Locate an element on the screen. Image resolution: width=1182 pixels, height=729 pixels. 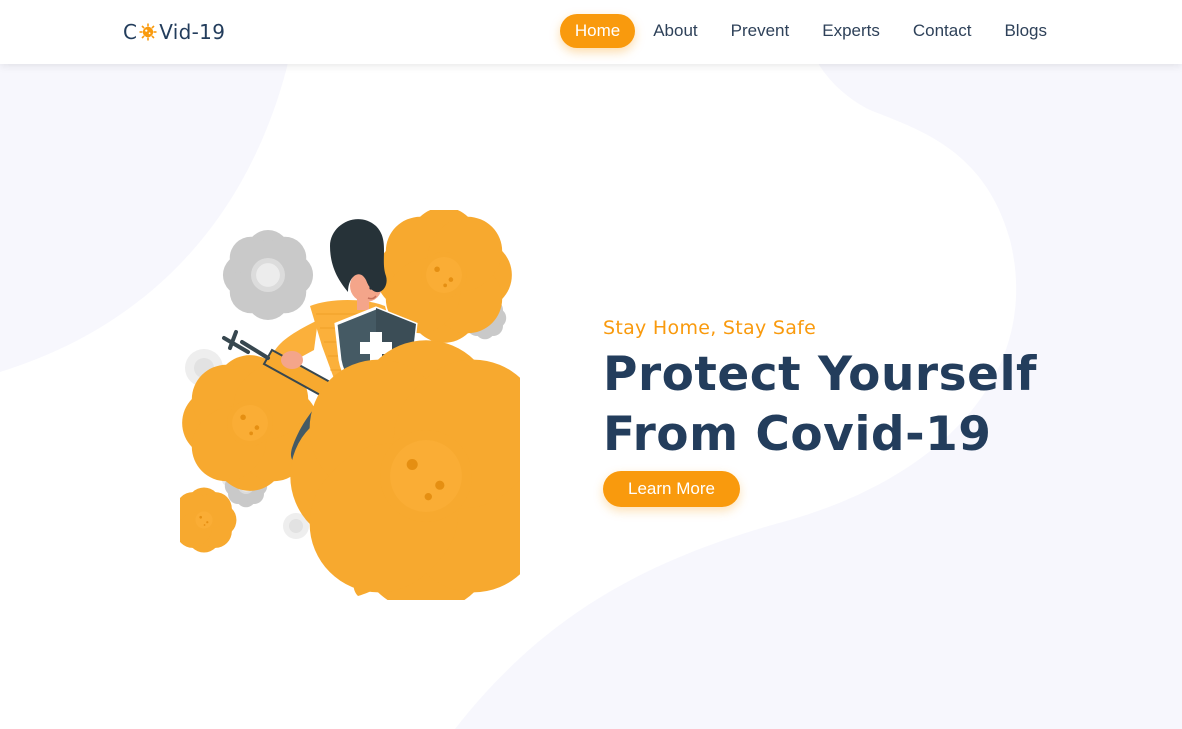
nav-item-about: About is located at coordinates (675, 31).